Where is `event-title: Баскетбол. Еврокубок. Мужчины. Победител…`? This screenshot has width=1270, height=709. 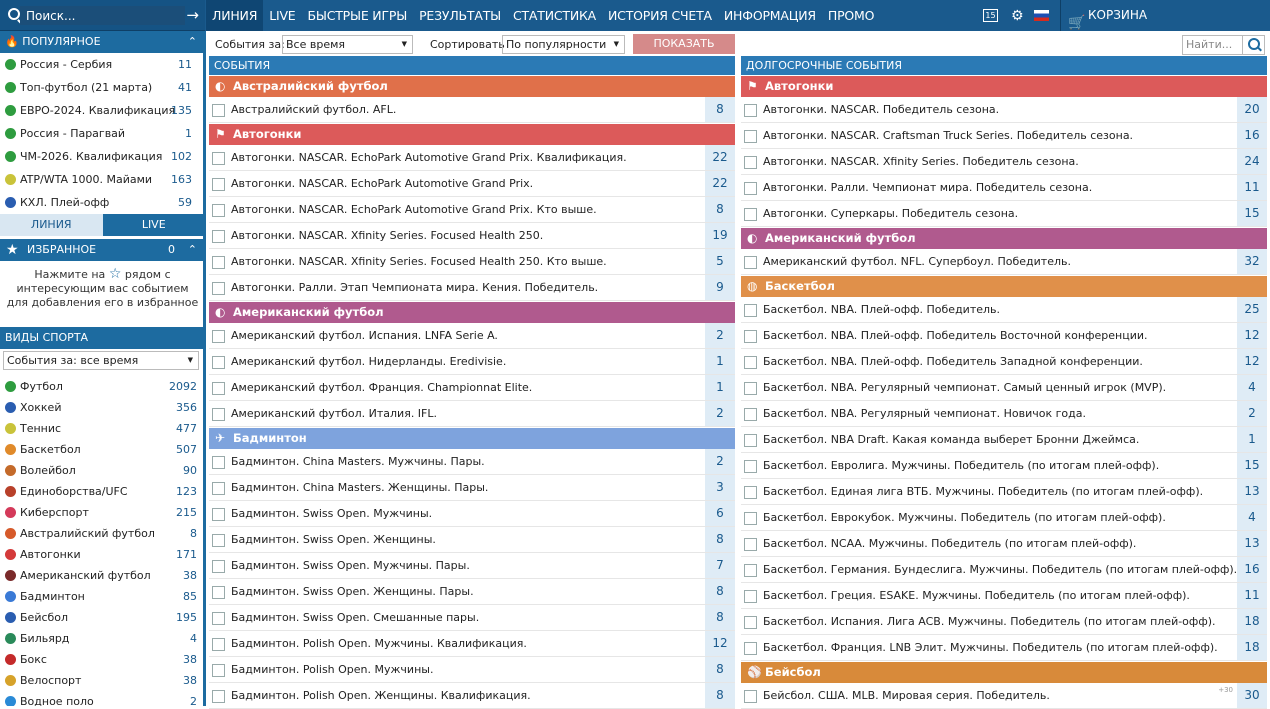 event-title: Баскетбол. Еврокубок. Мужчины. Победител… is located at coordinates (964, 518).